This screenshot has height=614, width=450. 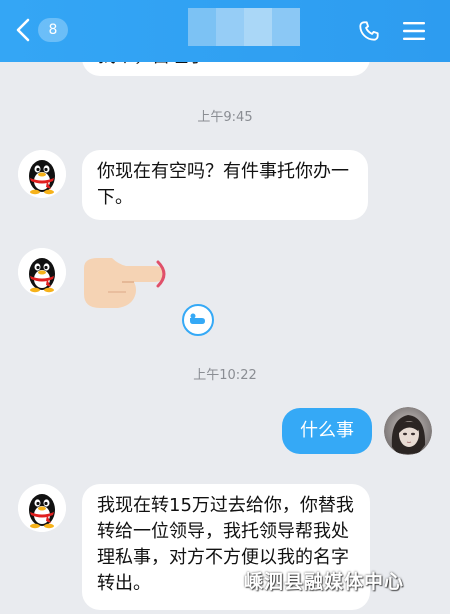 I want to click on message-text: 你现在有空吗？有件事托你办一下。, so click(x=223, y=184).